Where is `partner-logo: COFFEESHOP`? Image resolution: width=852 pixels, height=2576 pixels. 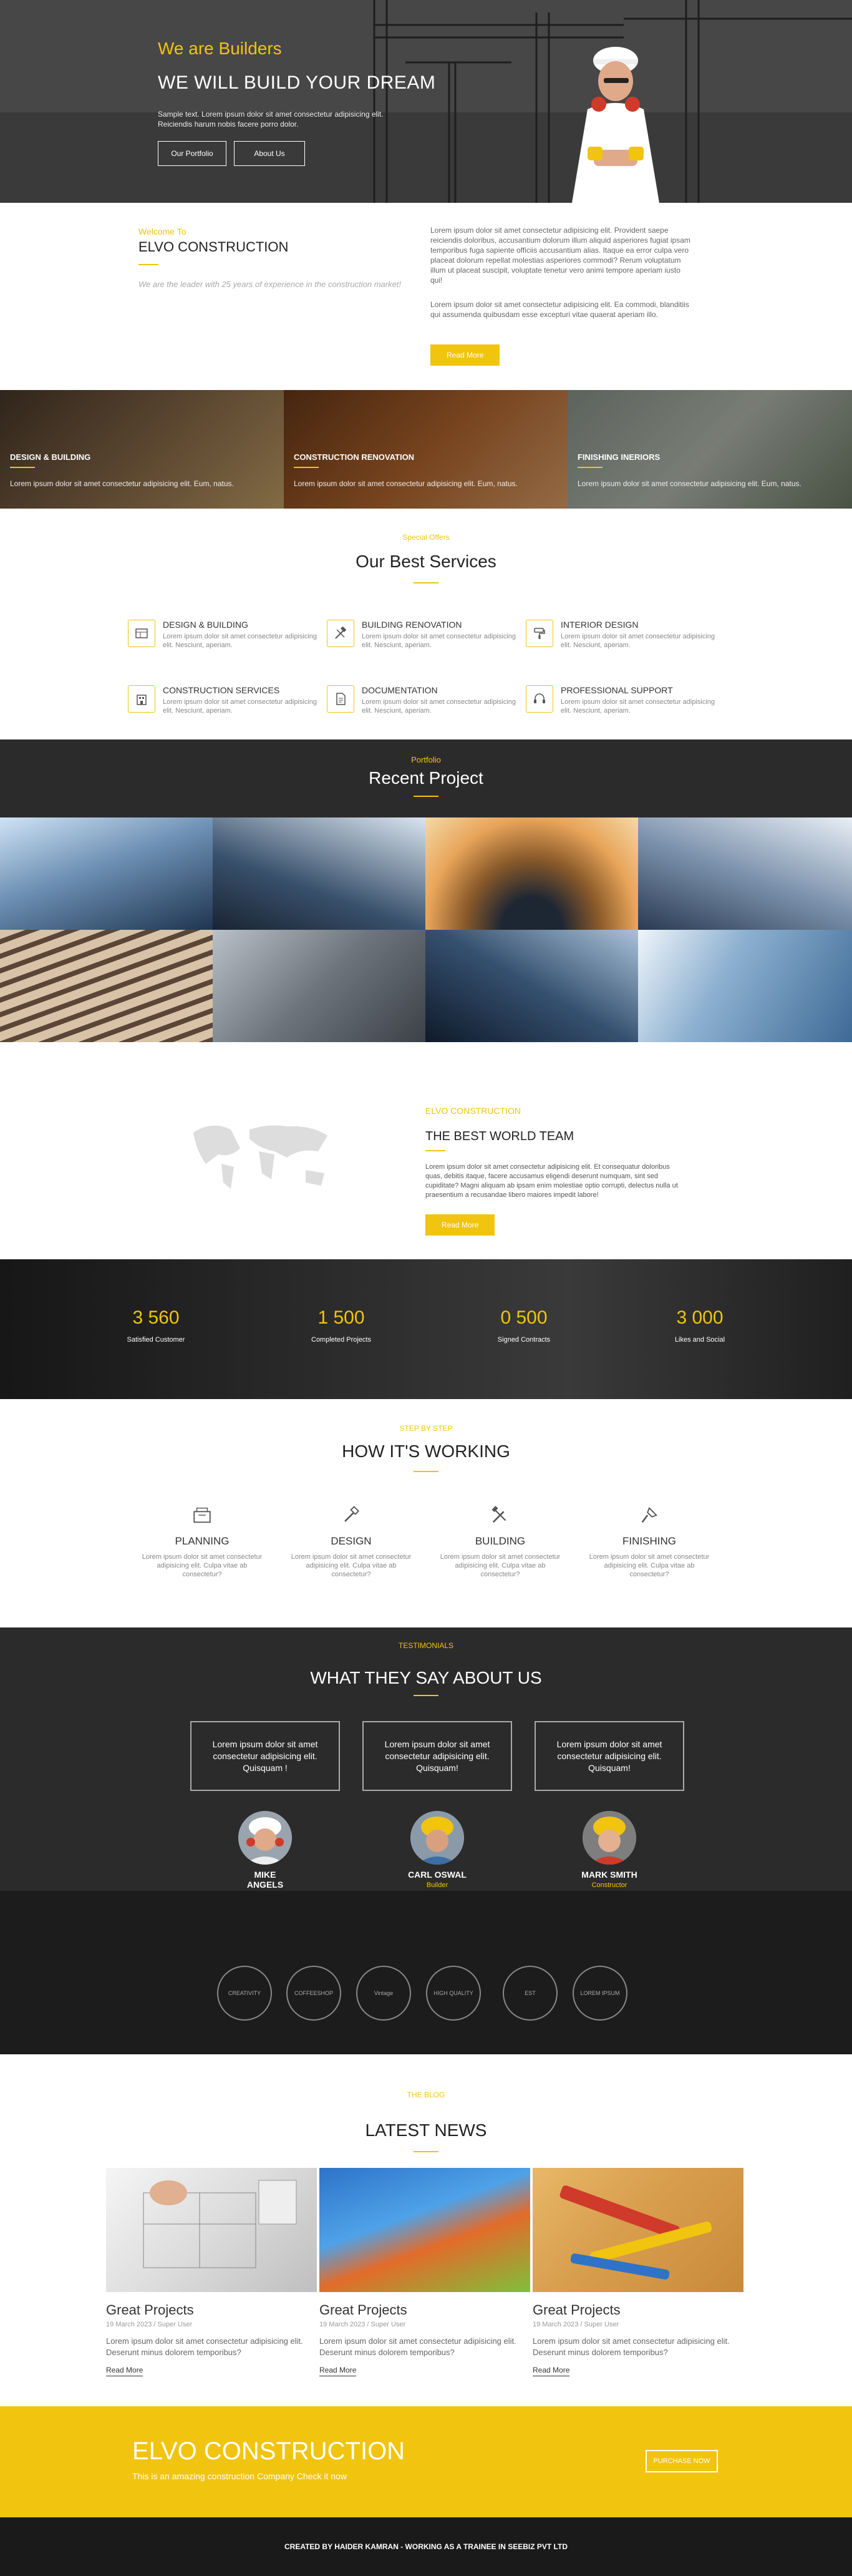 partner-logo: COFFEESHOP is located at coordinates (313, 1993).